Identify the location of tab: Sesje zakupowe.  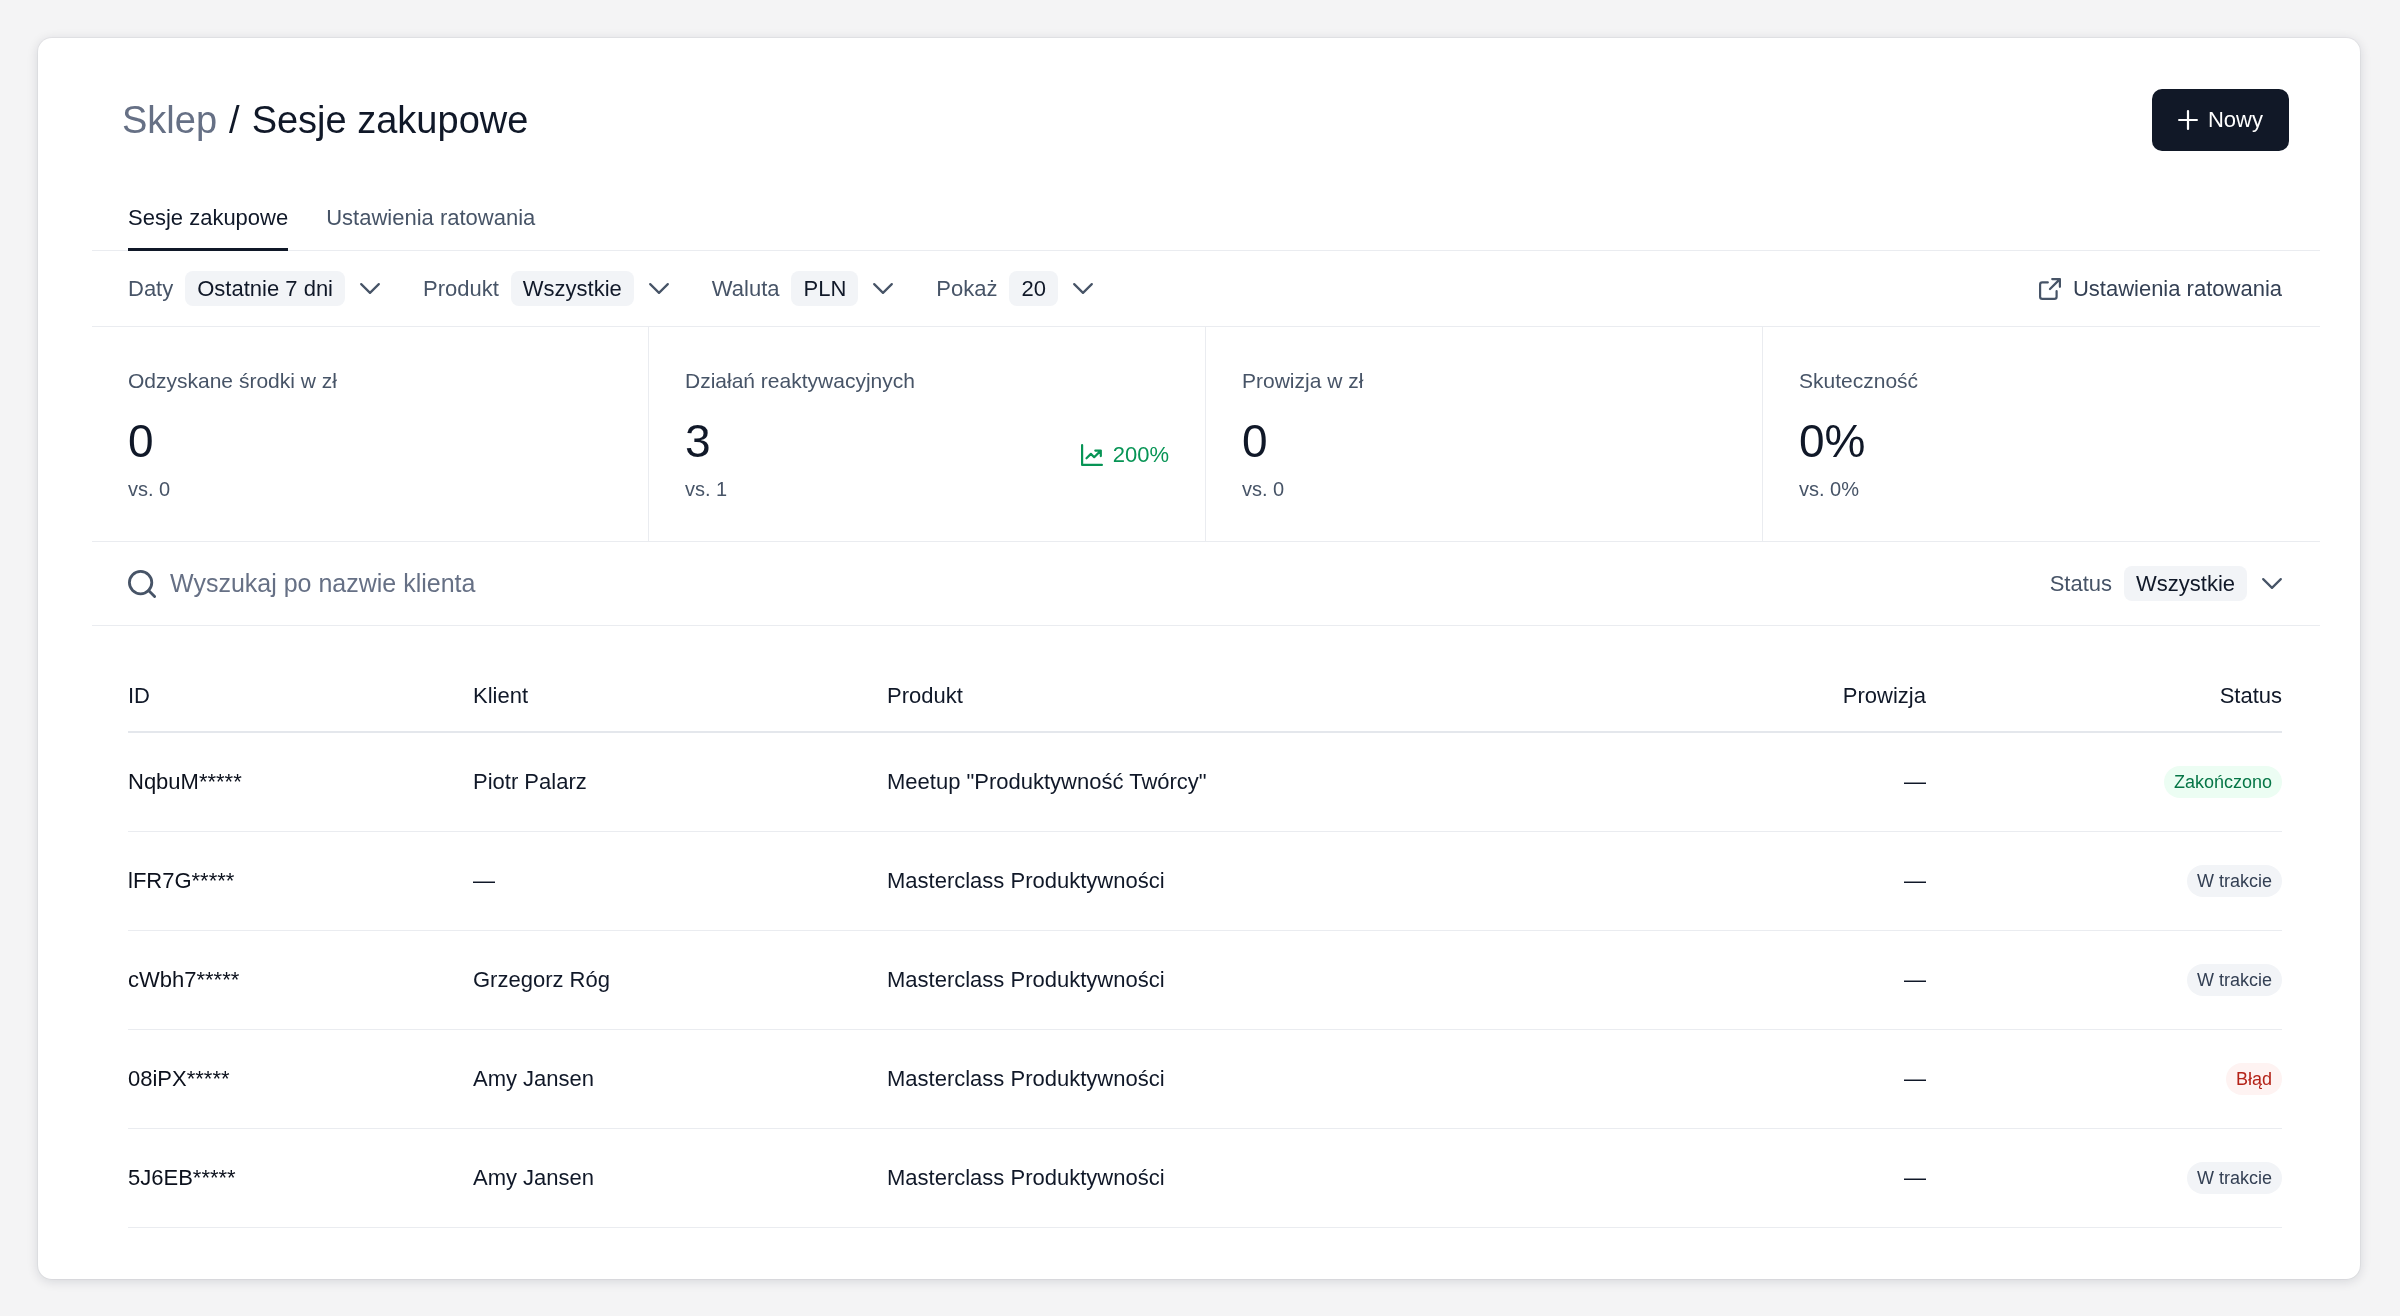
(208, 219).